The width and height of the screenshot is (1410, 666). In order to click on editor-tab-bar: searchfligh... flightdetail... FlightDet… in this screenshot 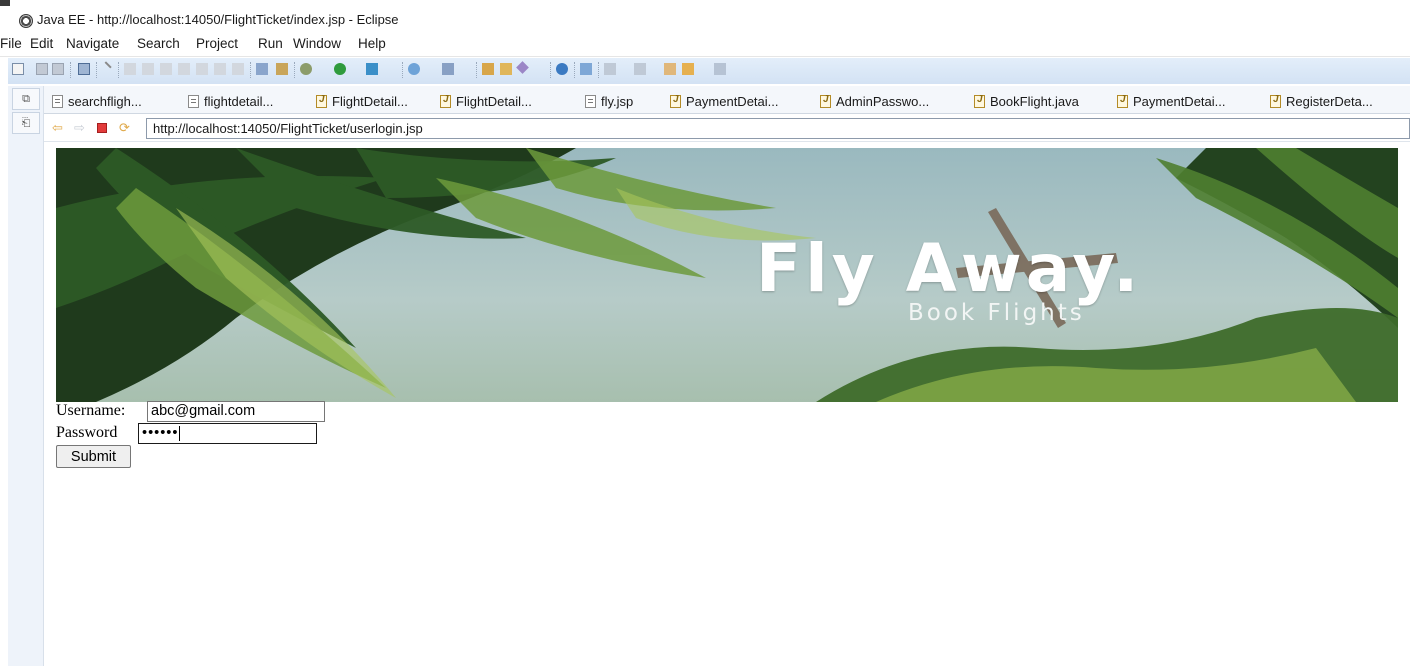, I will do `click(727, 100)`.